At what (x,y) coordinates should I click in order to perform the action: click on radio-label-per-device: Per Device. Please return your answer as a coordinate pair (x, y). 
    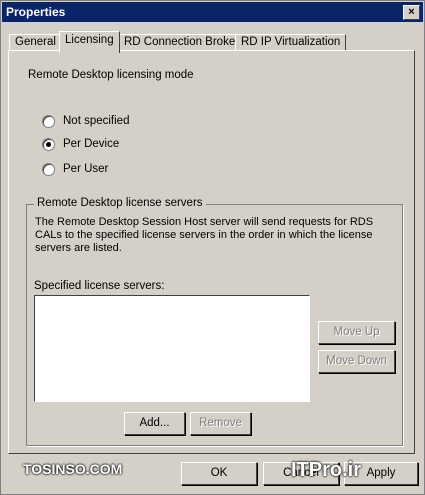
    Looking at the image, I should click on (91, 144).